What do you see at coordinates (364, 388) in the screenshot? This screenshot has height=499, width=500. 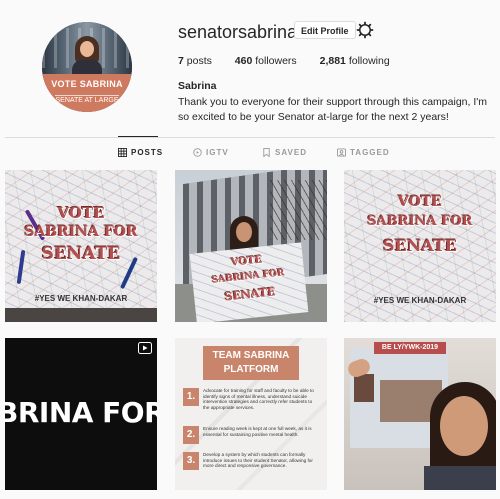 I see `pinned-photo` at bounding box center [364, 388].